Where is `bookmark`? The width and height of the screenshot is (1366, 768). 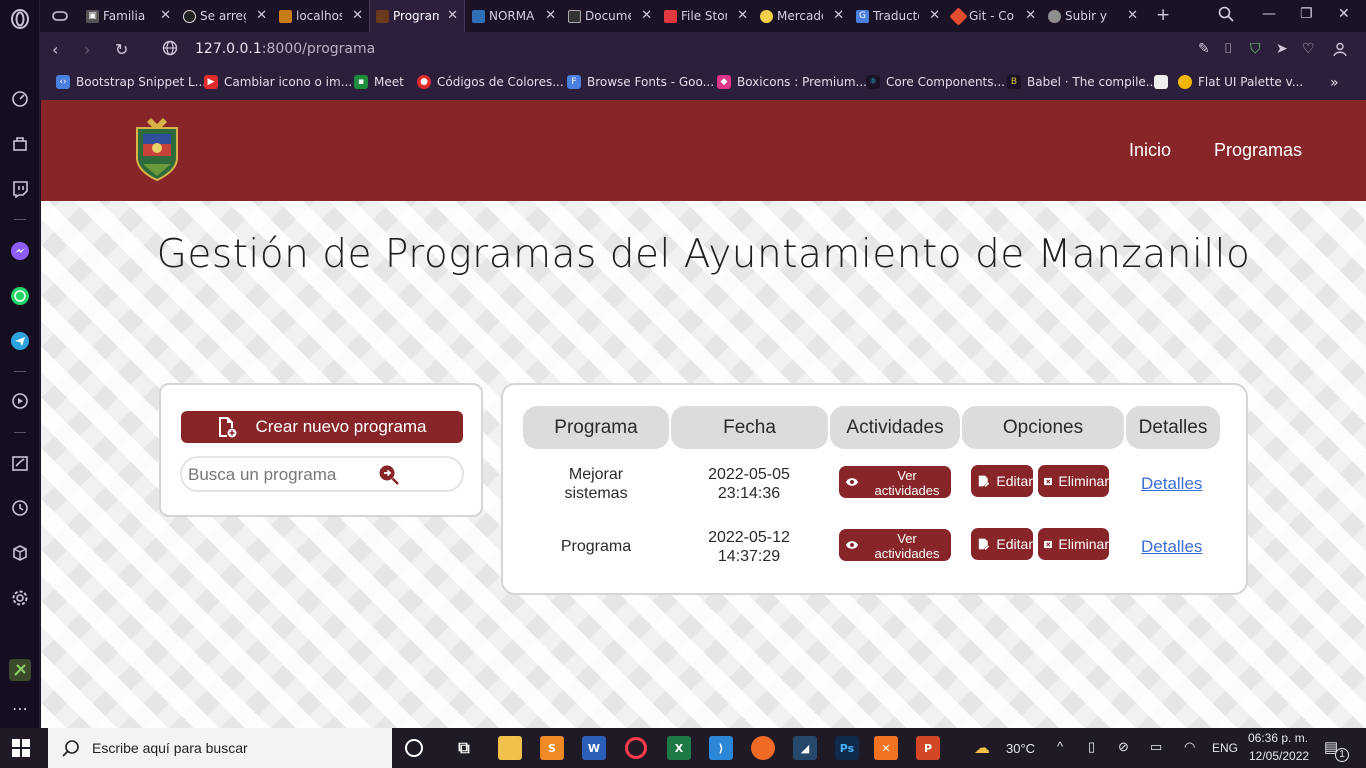
bookmark is located at coordinates (1164, 82).